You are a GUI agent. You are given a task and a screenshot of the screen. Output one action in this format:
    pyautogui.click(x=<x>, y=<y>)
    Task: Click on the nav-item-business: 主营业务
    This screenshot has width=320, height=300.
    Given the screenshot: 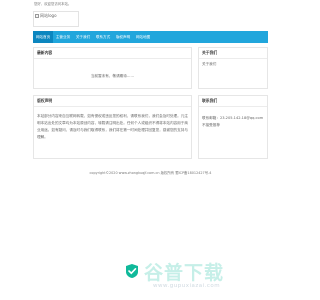 What is the action you would take?
    pyautogui.click(x=63, y=37)
    